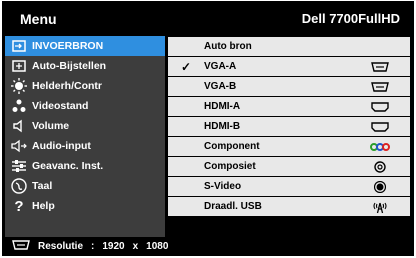 The image size is (416, 258). Describe the element at coordinates (113, 246) in the screenshot. I see `resolution-width: 1920` at that location.